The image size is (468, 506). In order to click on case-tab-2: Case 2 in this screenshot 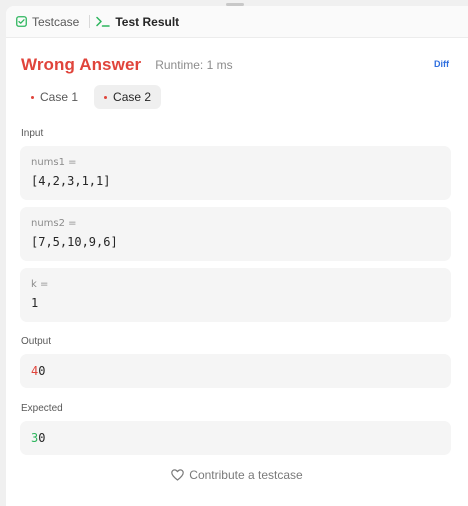, I will do `click(128, 97)`.